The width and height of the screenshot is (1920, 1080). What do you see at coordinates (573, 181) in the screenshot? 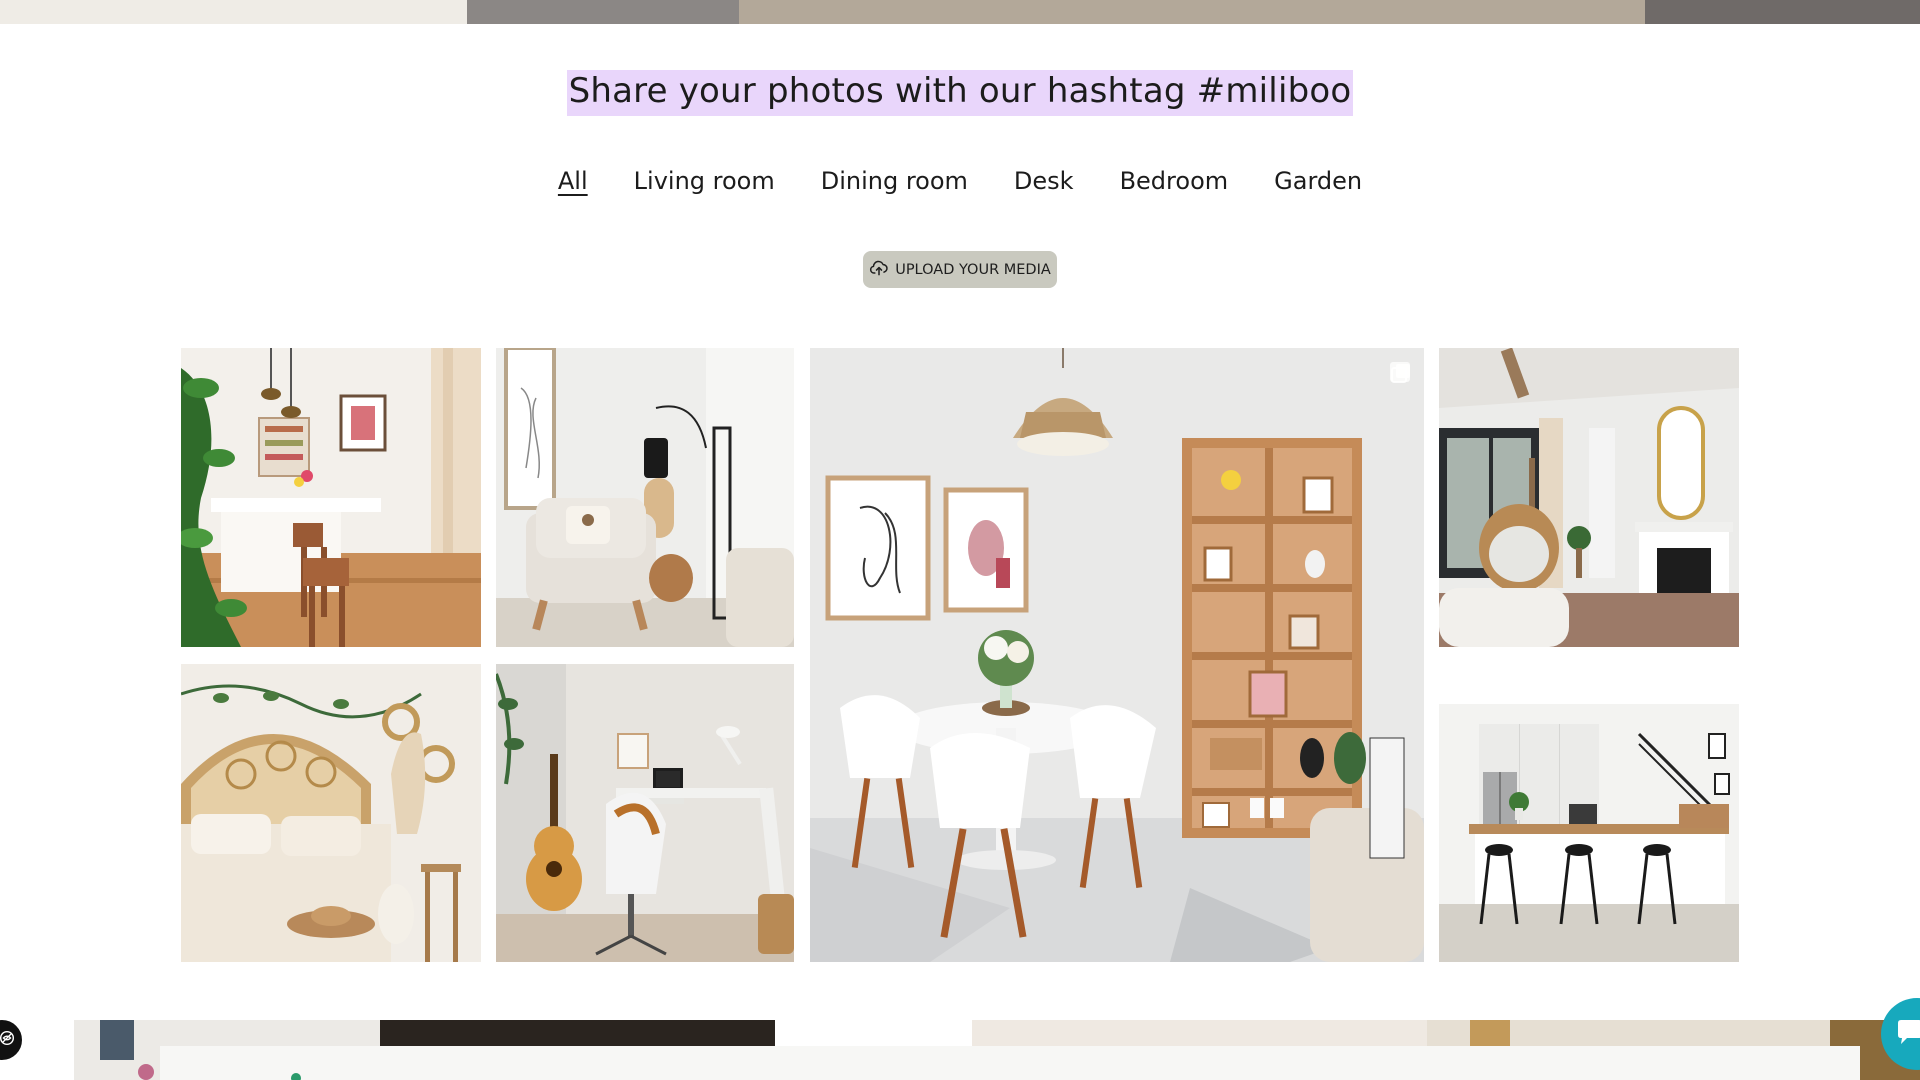
I see `filter-all: All` at bounding box center [573, 181].